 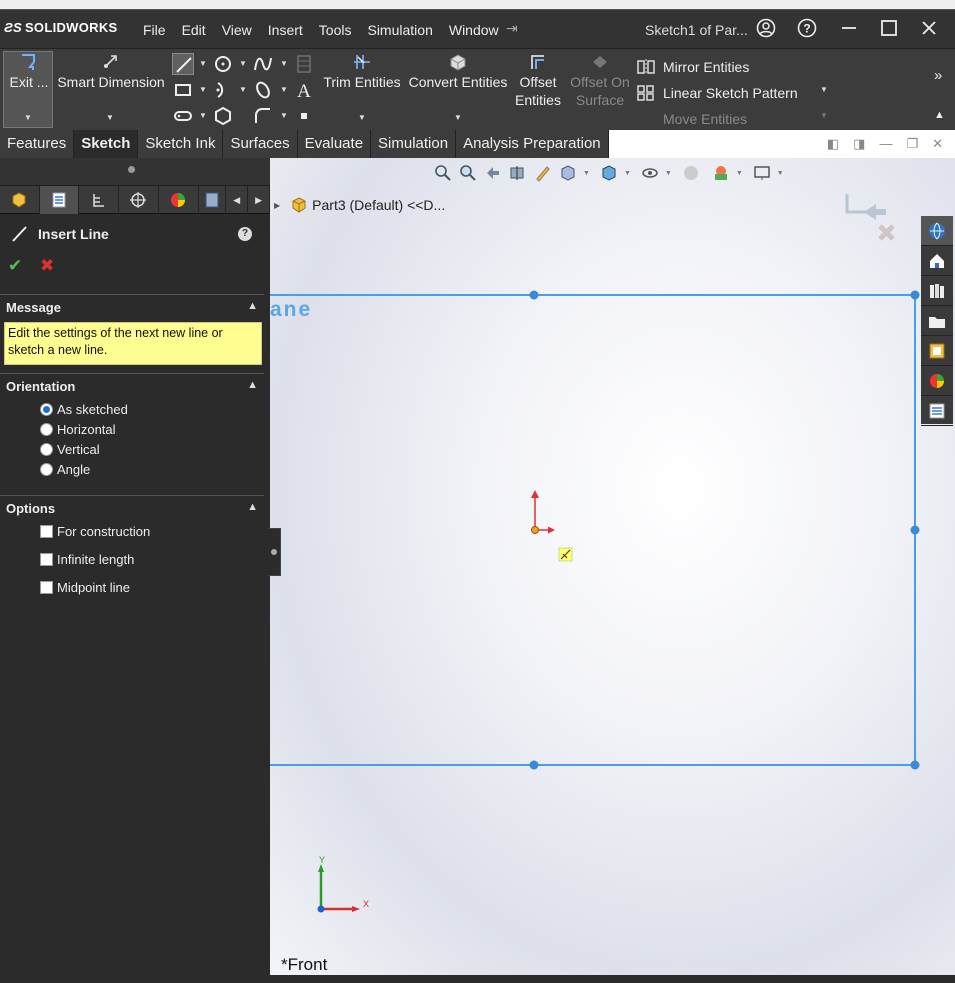 What do you see at coordinates (477, 979) in the screenshot?
I see `bottom-tab-bar` at bounding box center [477, 979].